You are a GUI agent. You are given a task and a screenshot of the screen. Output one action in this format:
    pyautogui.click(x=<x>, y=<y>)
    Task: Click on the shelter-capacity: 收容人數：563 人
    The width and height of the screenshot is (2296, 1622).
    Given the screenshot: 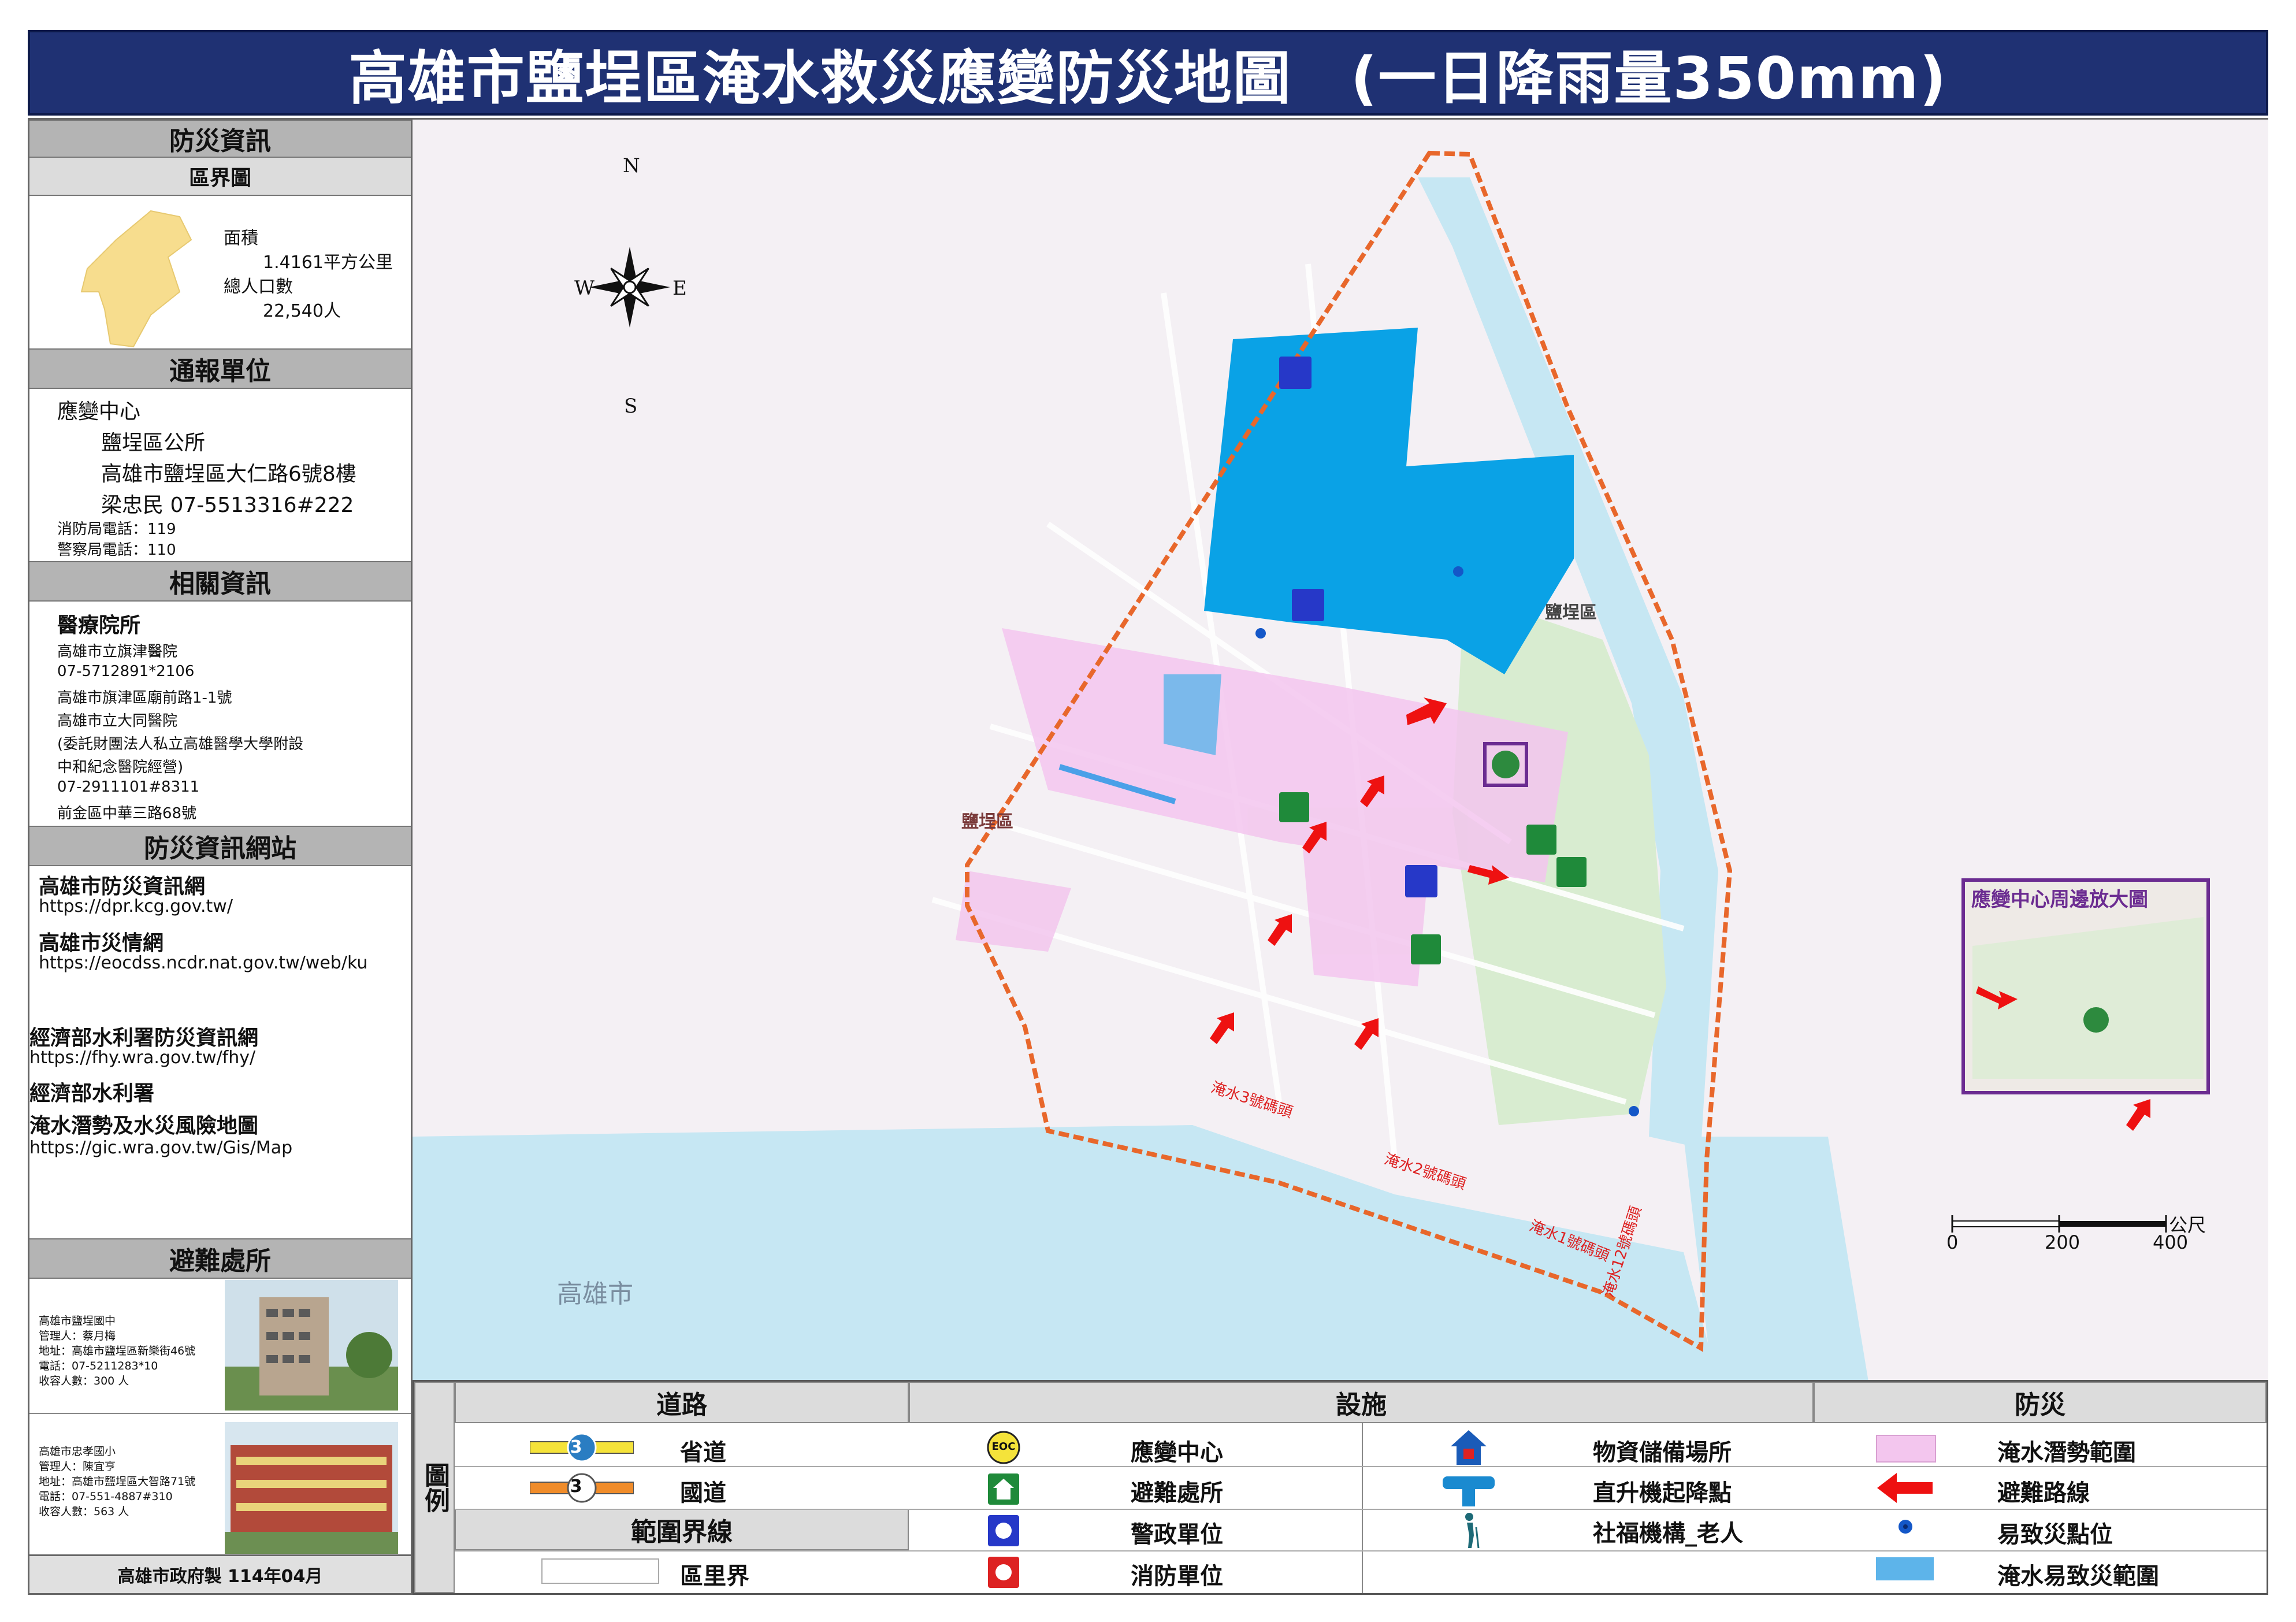 What is the action you would take?
    pyautogui.click(x=84, y=1511)
    